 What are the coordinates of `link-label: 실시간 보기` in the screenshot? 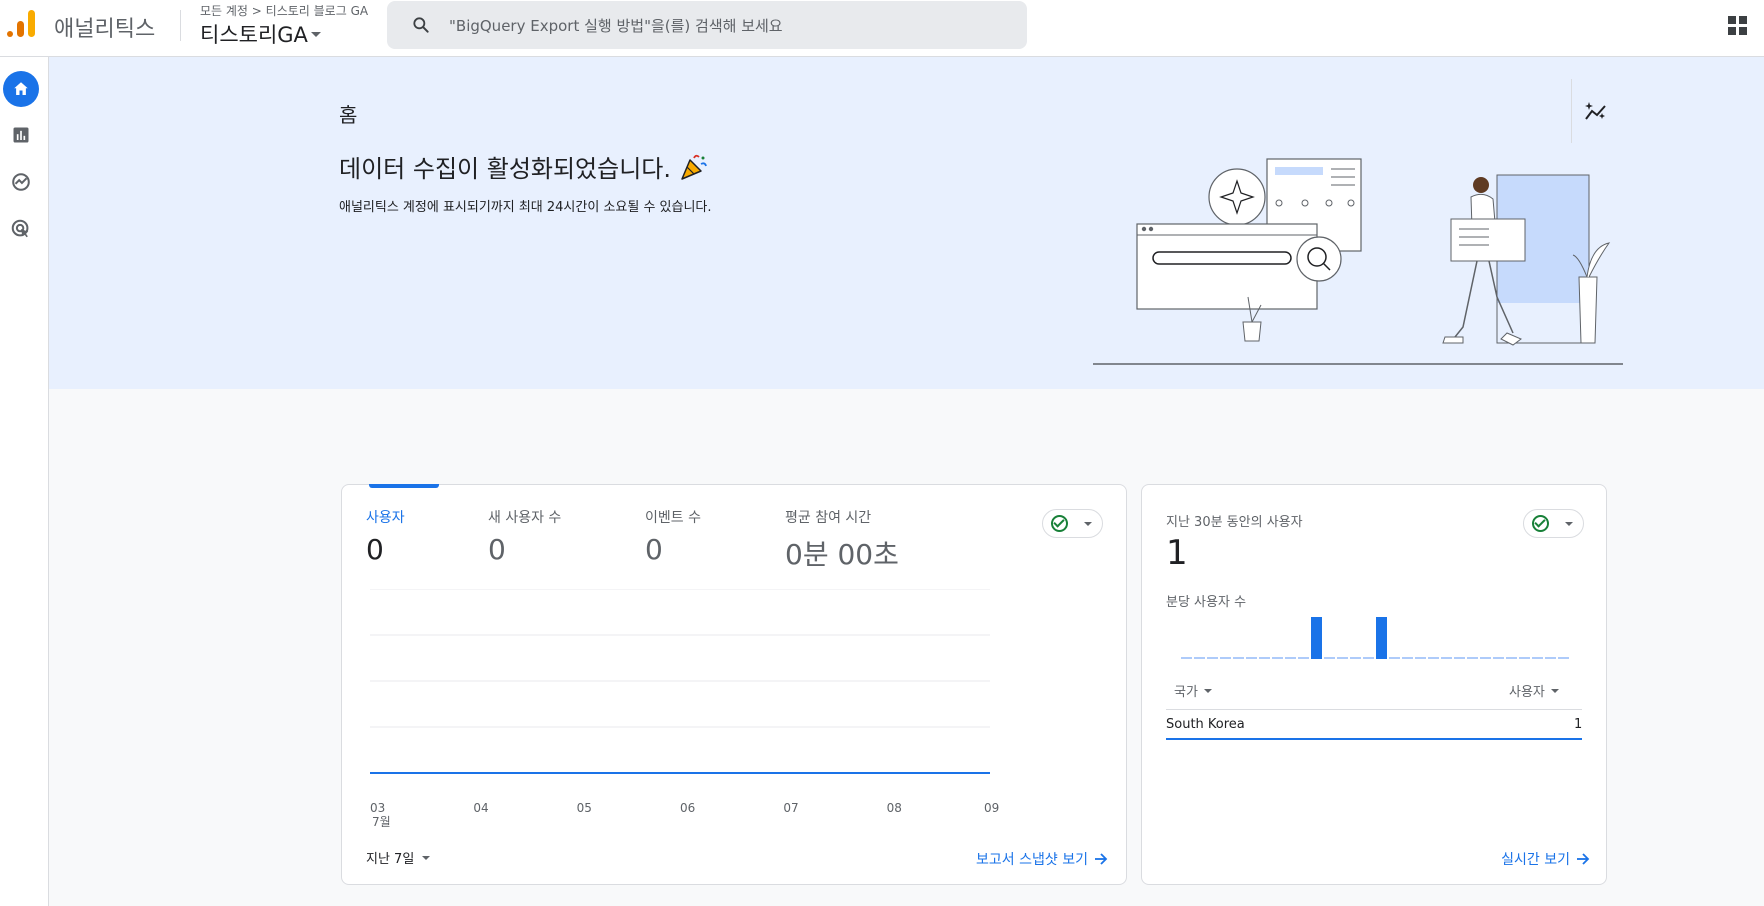 It's located at (1535, 860).